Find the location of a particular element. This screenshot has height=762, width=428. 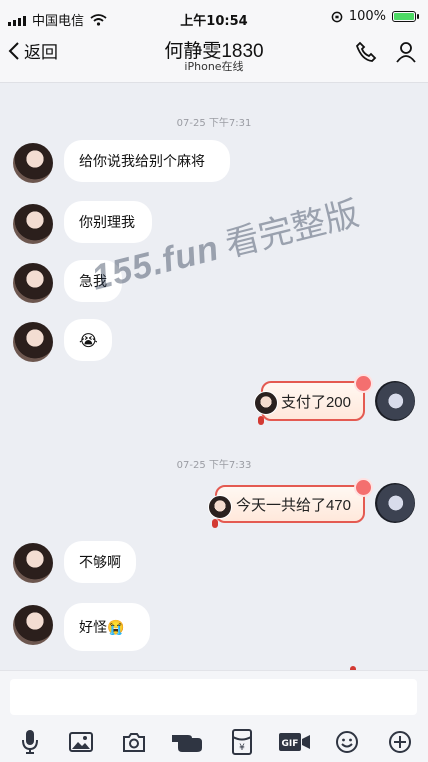

phone-icon is located at coordinates (366, 52).